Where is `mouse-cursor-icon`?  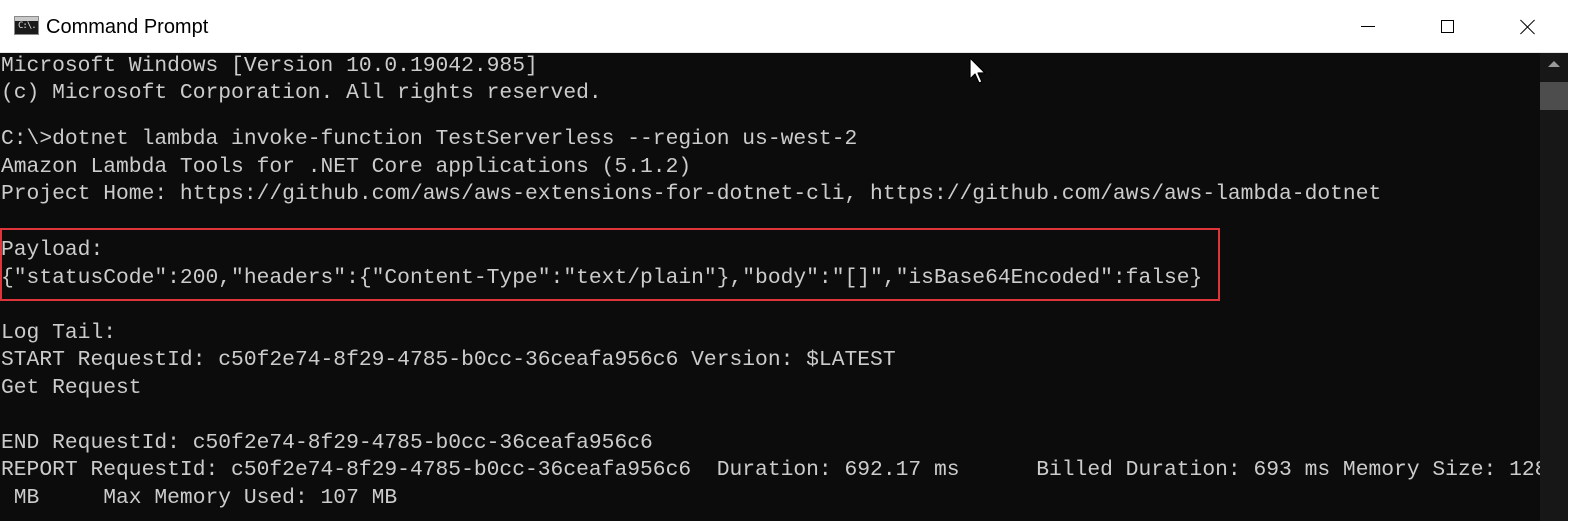
mouse-cursor-icon is located at coordinates (977, 70).